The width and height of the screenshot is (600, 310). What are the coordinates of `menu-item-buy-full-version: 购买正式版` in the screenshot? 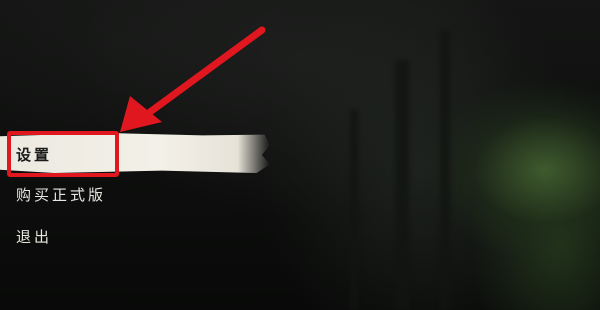 It's located at (61, 194).